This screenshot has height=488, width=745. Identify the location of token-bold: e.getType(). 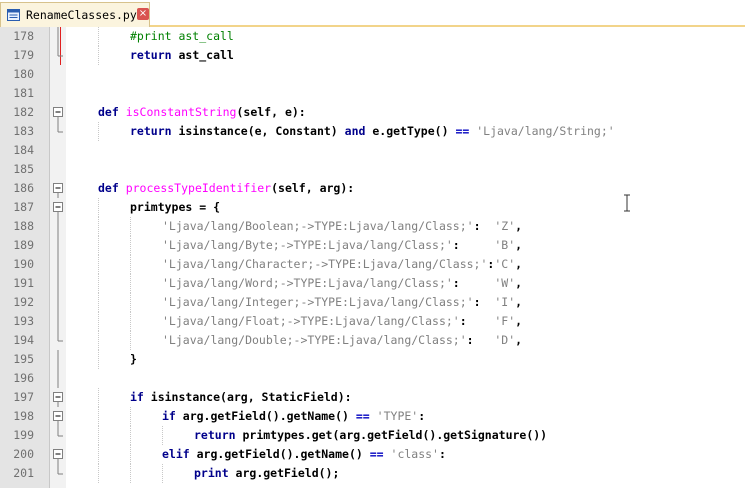
(410, 131).